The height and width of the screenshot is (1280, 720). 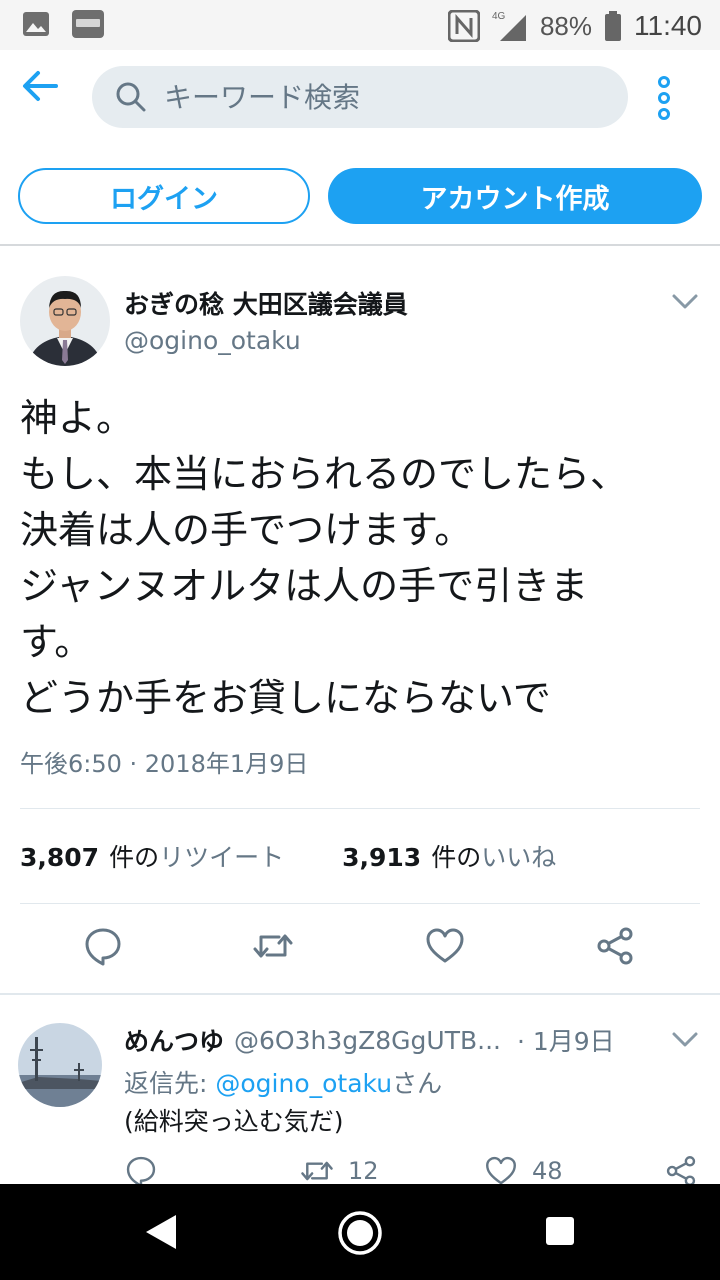 What do you see at coordinates (266, 303) in the screenshot?
I see `author-name: おぎの稔 大田区議会議員` at bounding box center [266, 303].